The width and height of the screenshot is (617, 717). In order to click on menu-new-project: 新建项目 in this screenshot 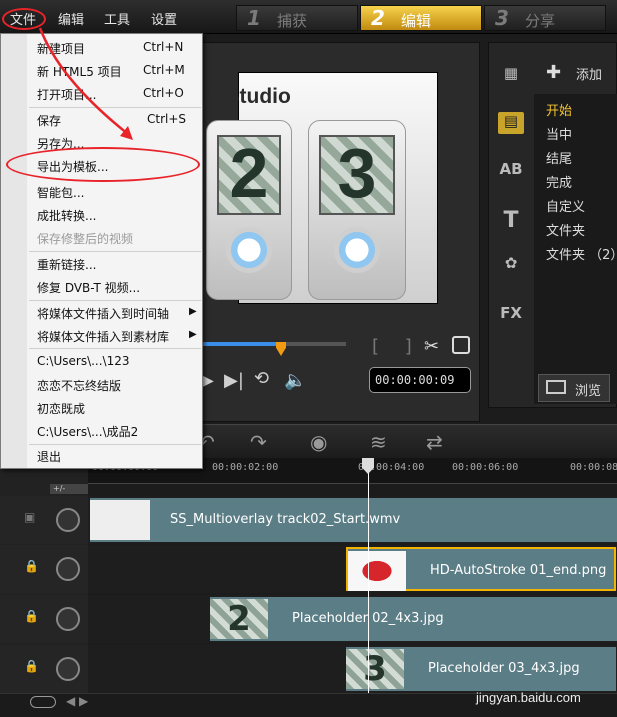, I will do `click(61, 48)`.